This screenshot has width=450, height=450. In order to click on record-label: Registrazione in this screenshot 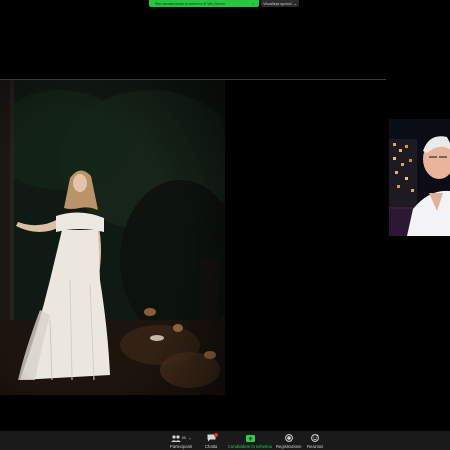, I will do `click(289, 446)`.